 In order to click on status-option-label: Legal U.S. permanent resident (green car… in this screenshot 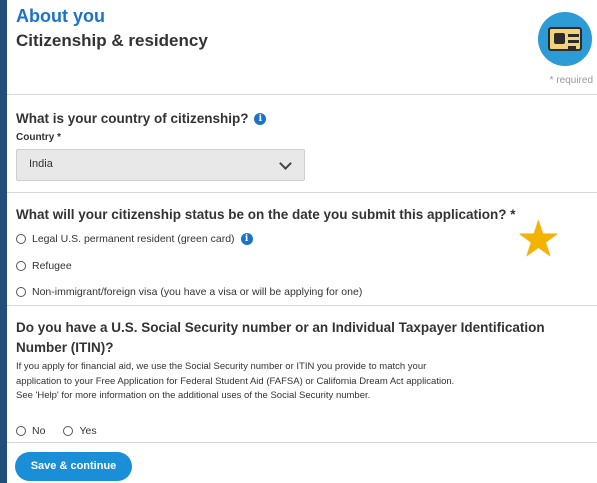, I will do `click(133, 239)`.